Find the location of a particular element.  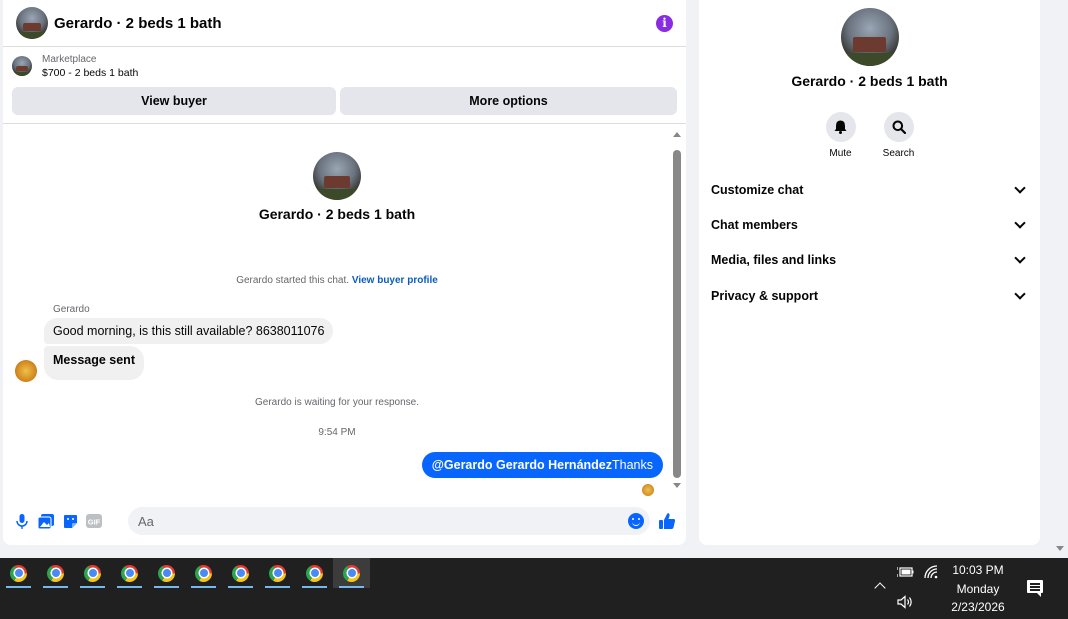

marketplace-listing: Marketplace $700 - 2 beds 1 bath is located at coordinates (344, 66).